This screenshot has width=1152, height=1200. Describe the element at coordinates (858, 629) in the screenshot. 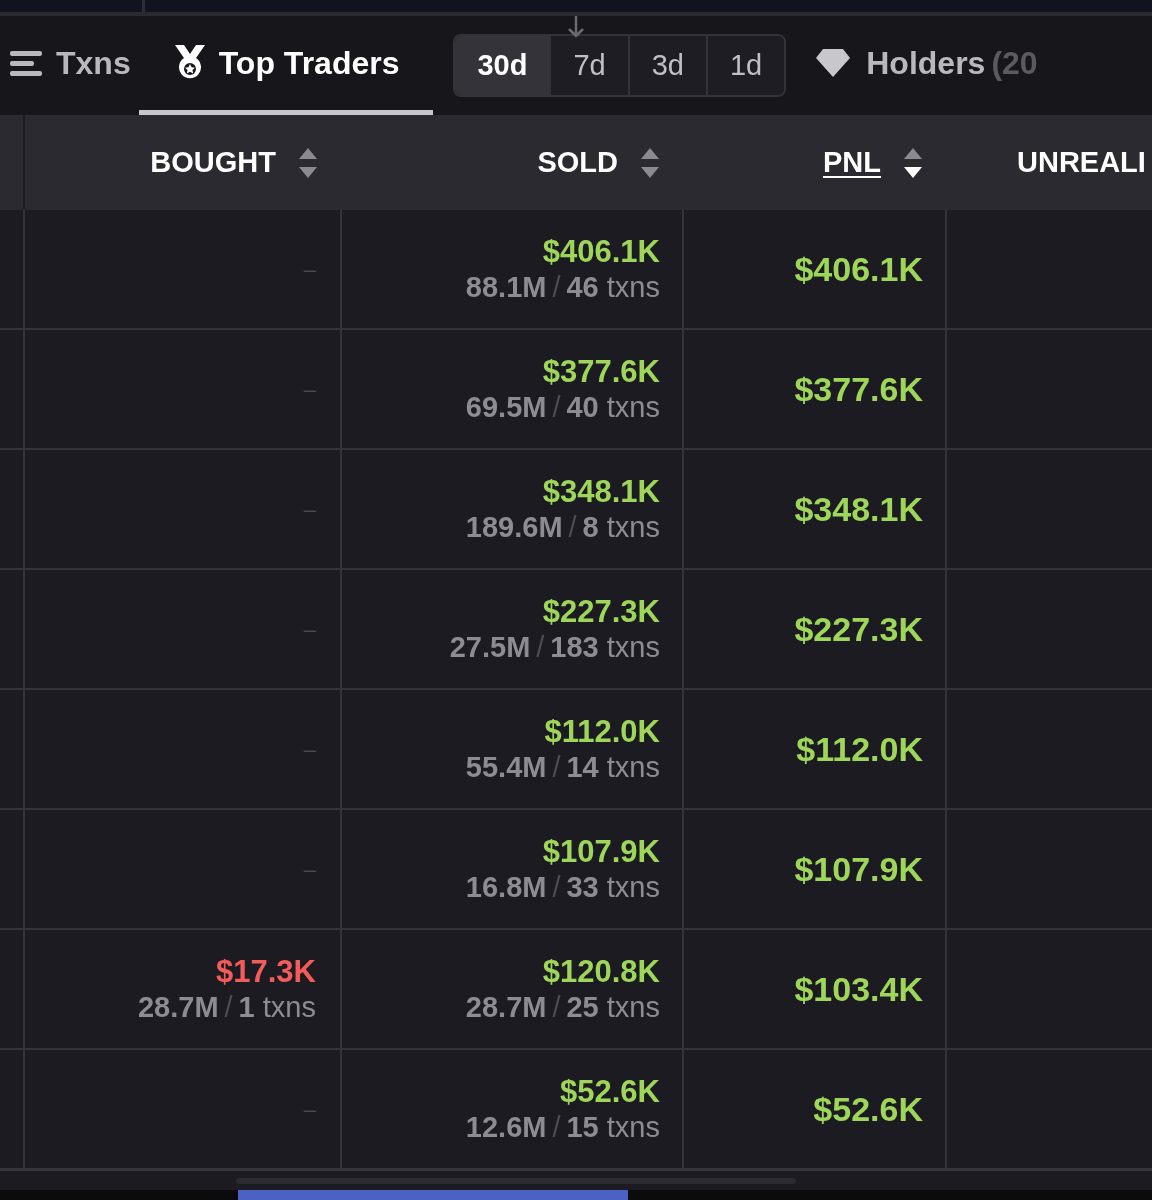

I see `pnl-value: $227.3K` at that location.